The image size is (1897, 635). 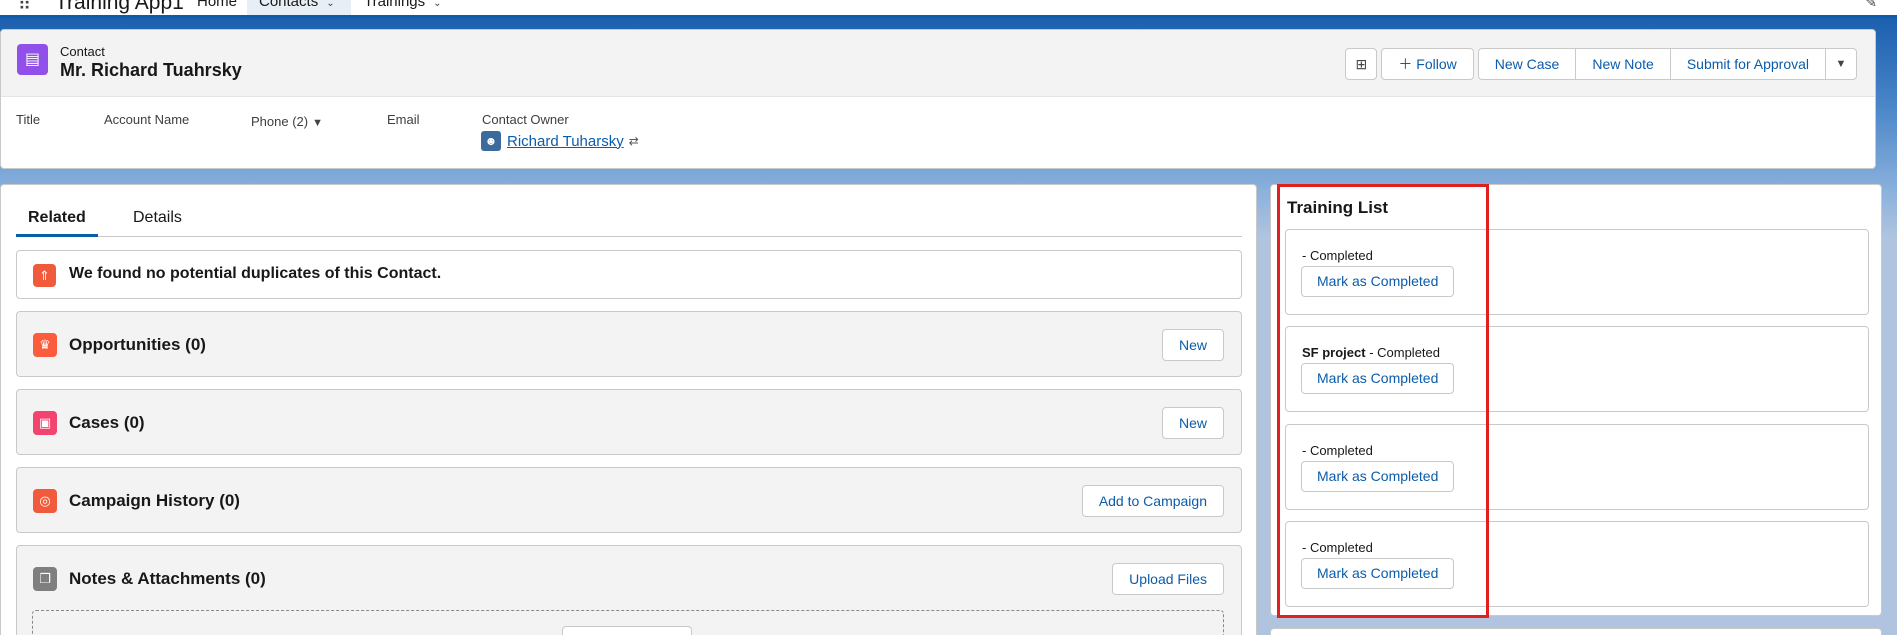 I want to click on app-launcher-icon: ⠿, so click(x=25, y=7).